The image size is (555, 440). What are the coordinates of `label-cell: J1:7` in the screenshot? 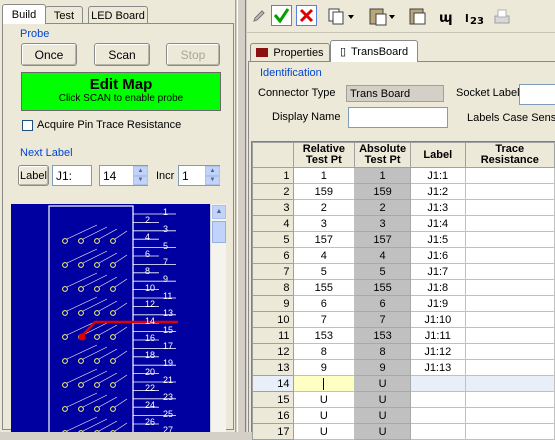 It's located at (438, 271).